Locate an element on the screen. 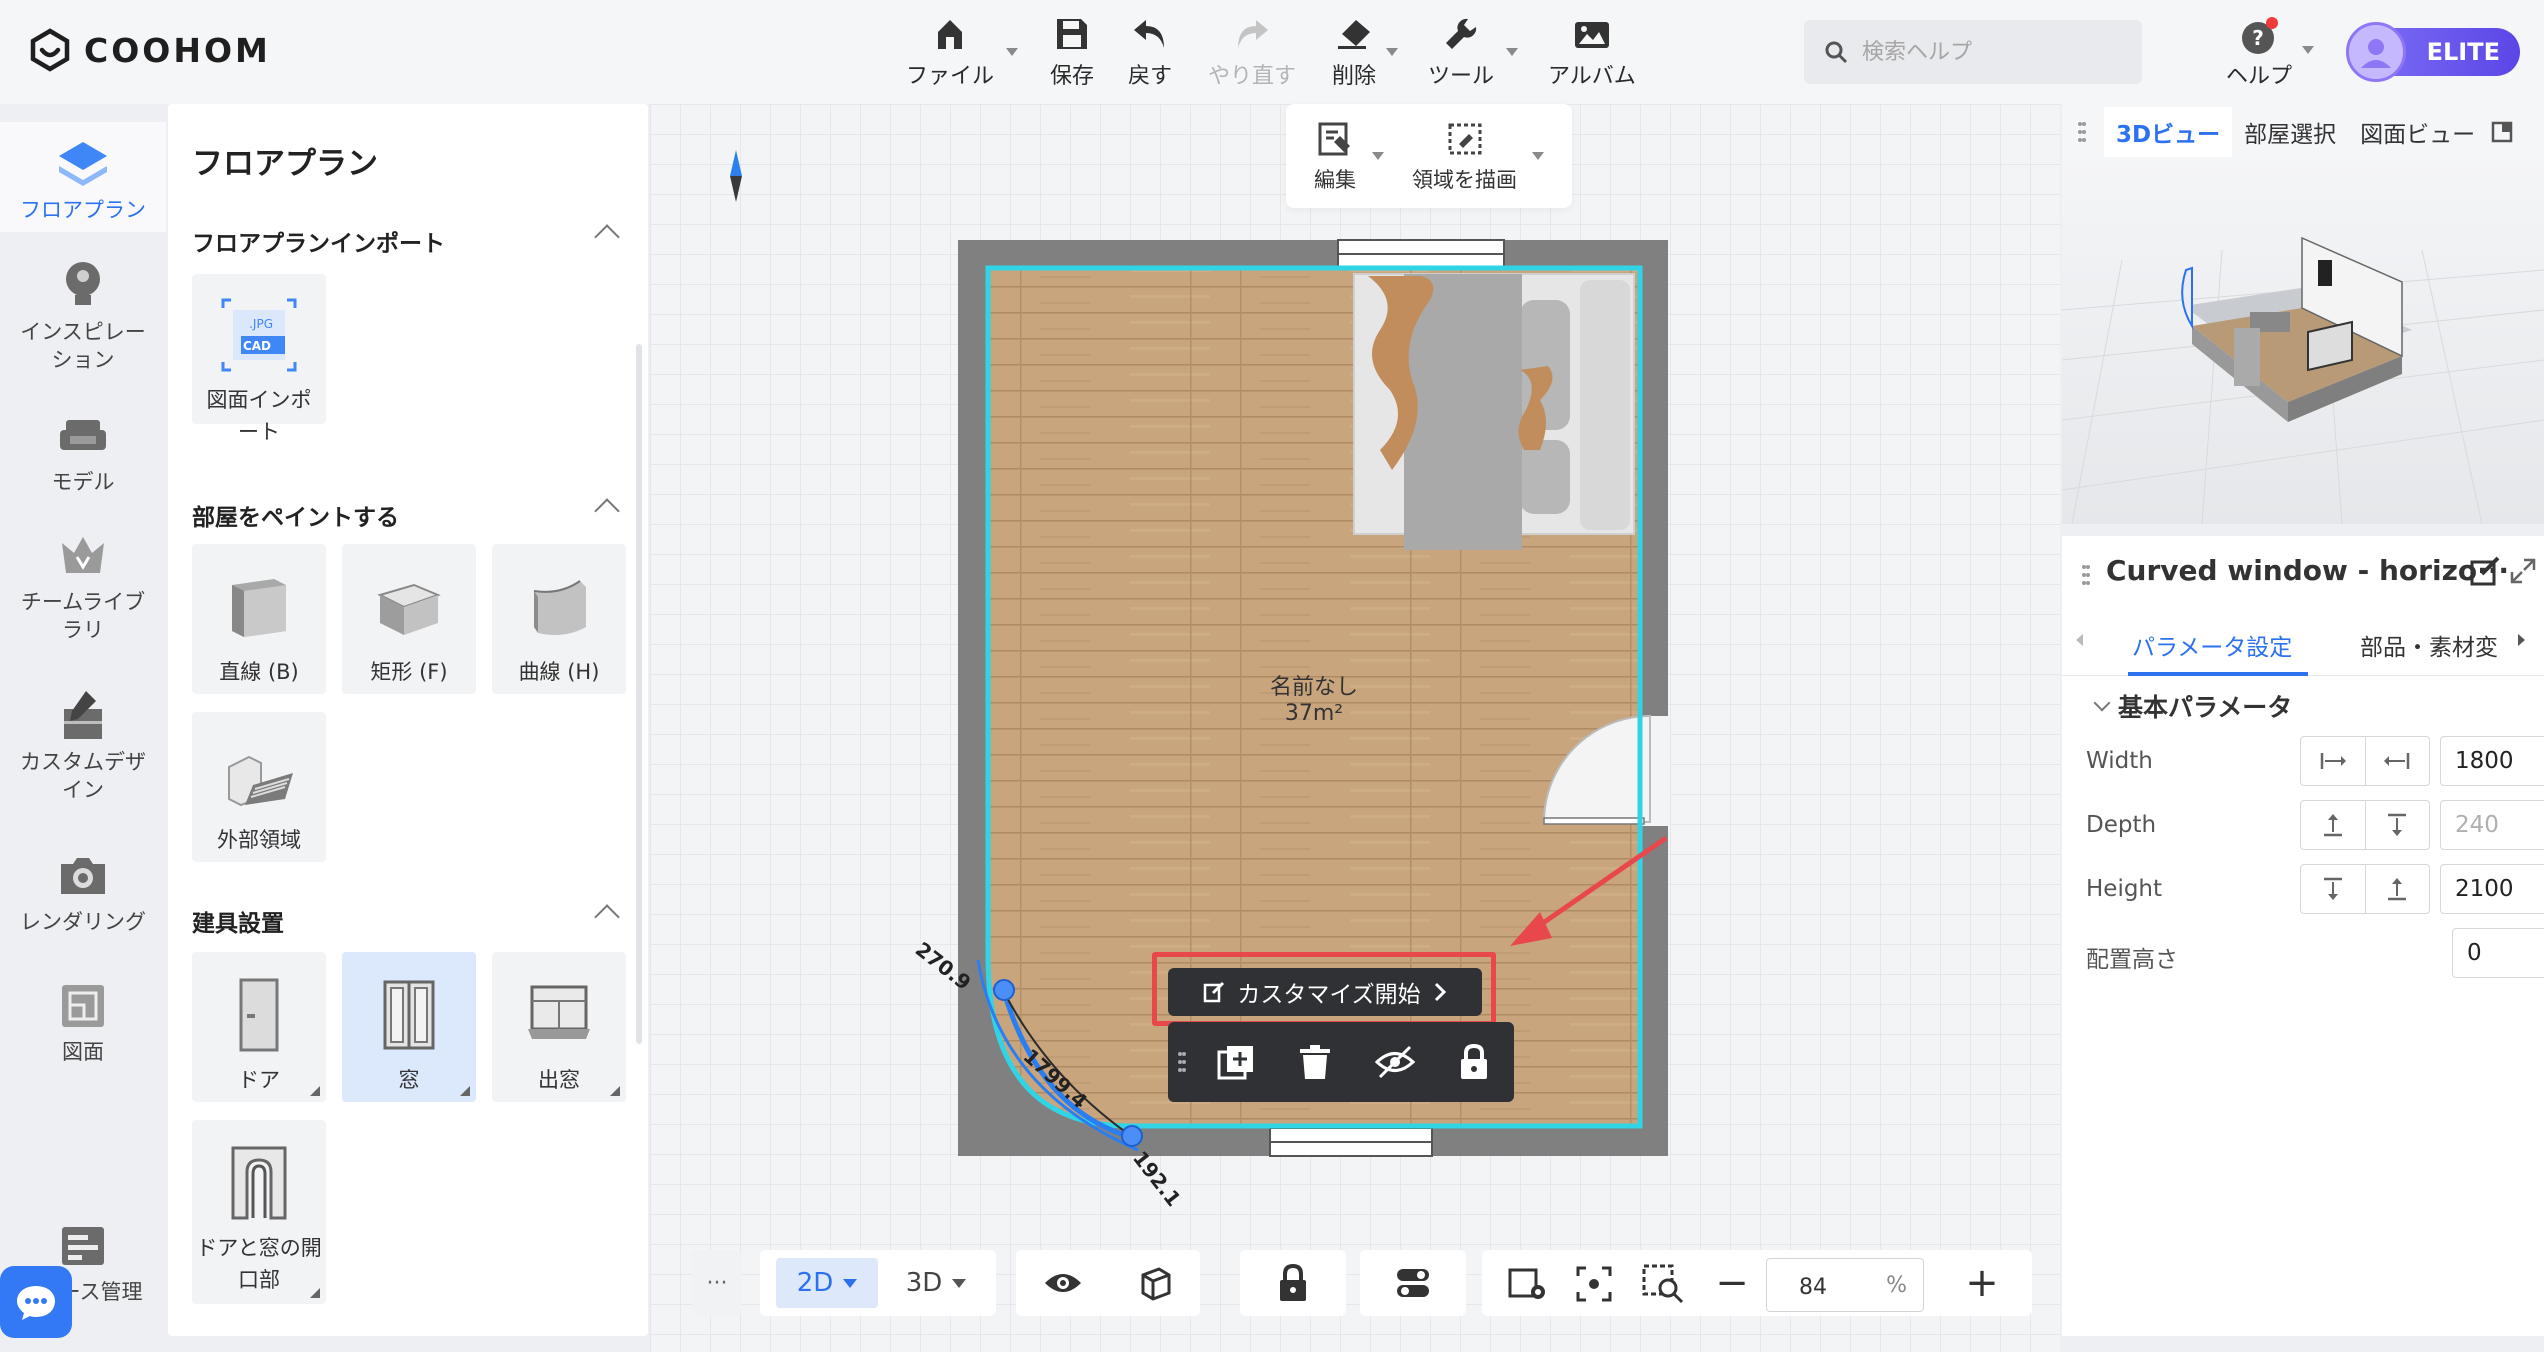  save-button: 保存 is located at coordinates (1072, 52).